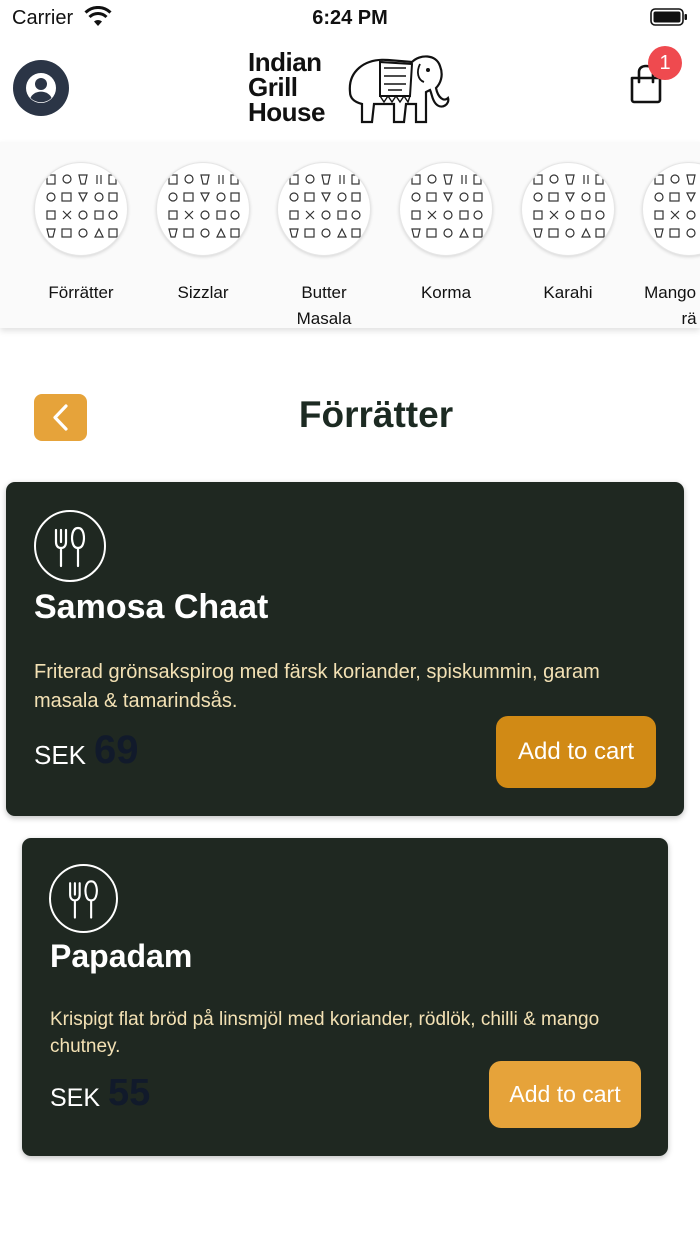  I want to click on cart-count-badge: 1, so click(665, 63).